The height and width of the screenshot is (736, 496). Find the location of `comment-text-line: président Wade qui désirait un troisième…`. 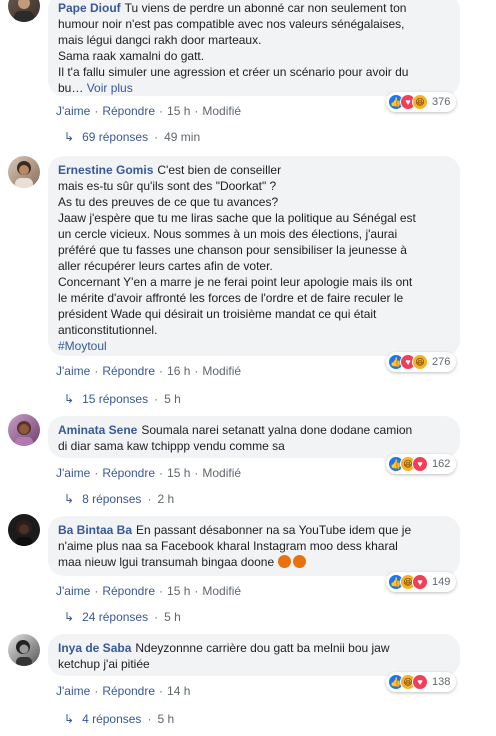

comment-text-line: président Wade qui désirait un troisième… is located at coordinates (217, 314).